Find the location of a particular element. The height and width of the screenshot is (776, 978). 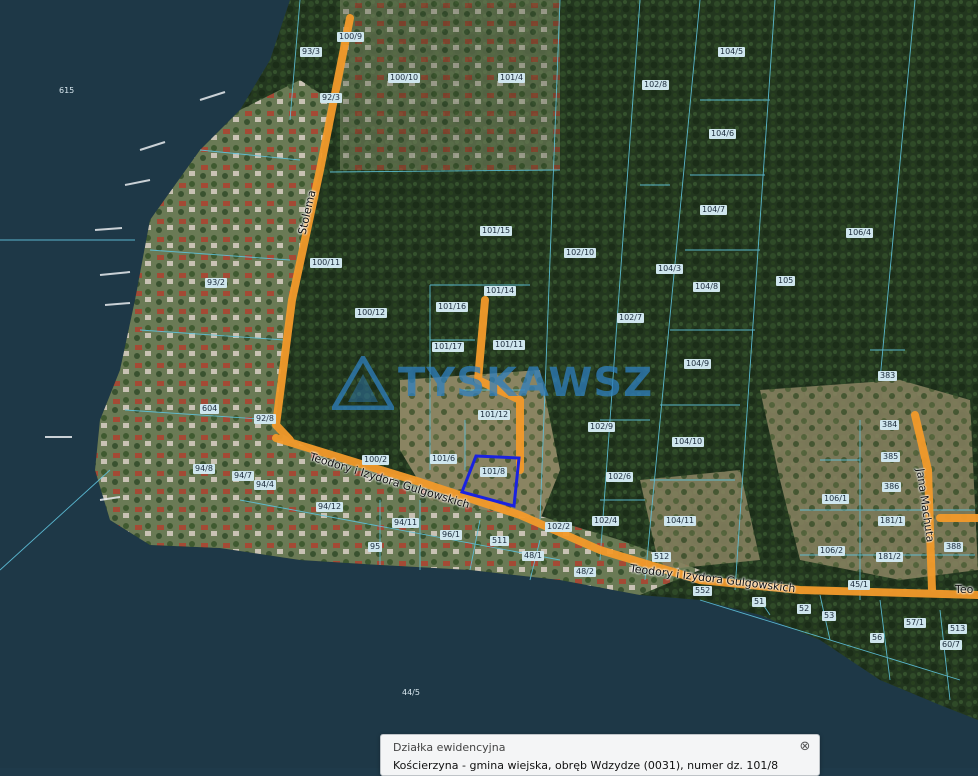

parcel-label: 101/17 is located at coordinates (448, 347).